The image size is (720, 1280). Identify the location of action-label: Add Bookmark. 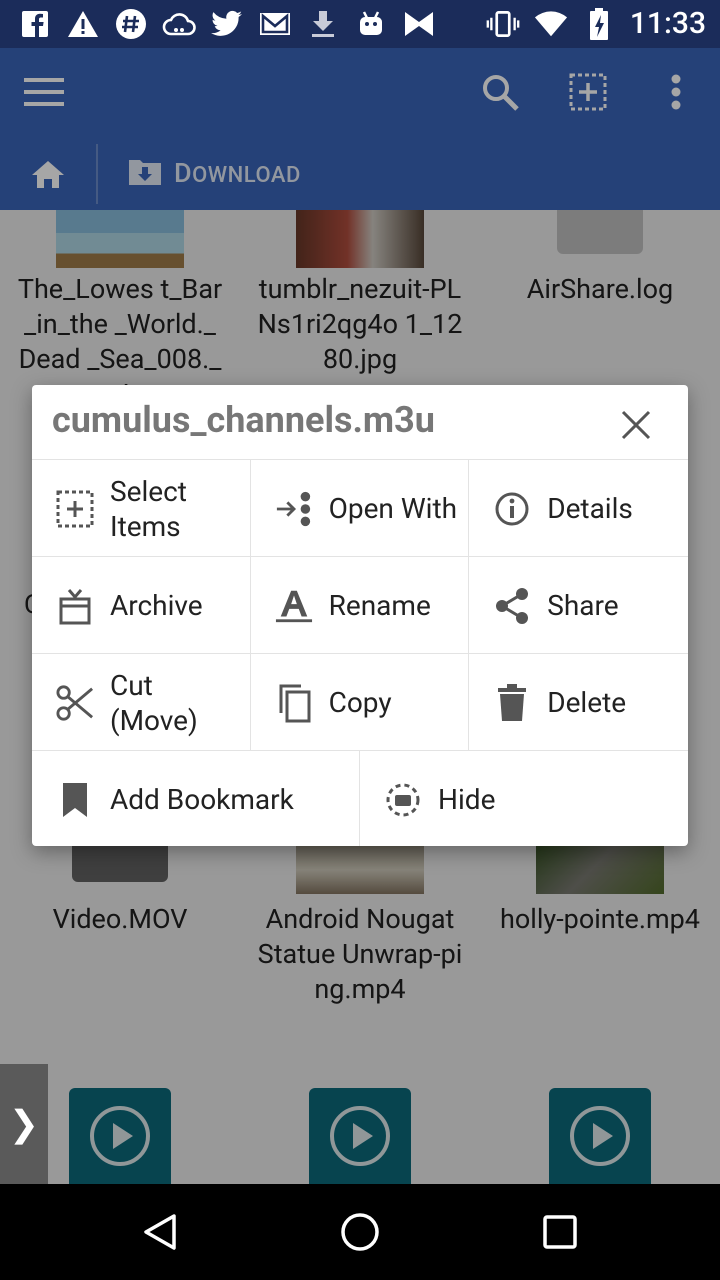
(202, 799).